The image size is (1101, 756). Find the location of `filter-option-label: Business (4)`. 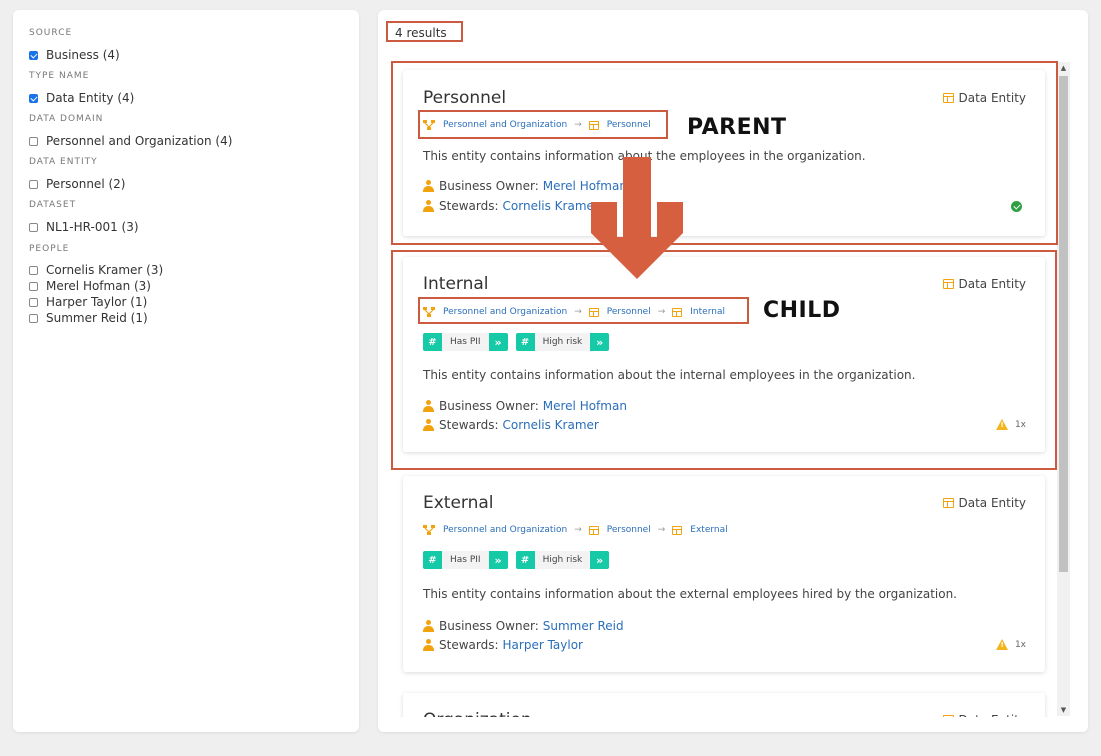

filter-option-label: Business (4) is located at coordinates (83, 55).